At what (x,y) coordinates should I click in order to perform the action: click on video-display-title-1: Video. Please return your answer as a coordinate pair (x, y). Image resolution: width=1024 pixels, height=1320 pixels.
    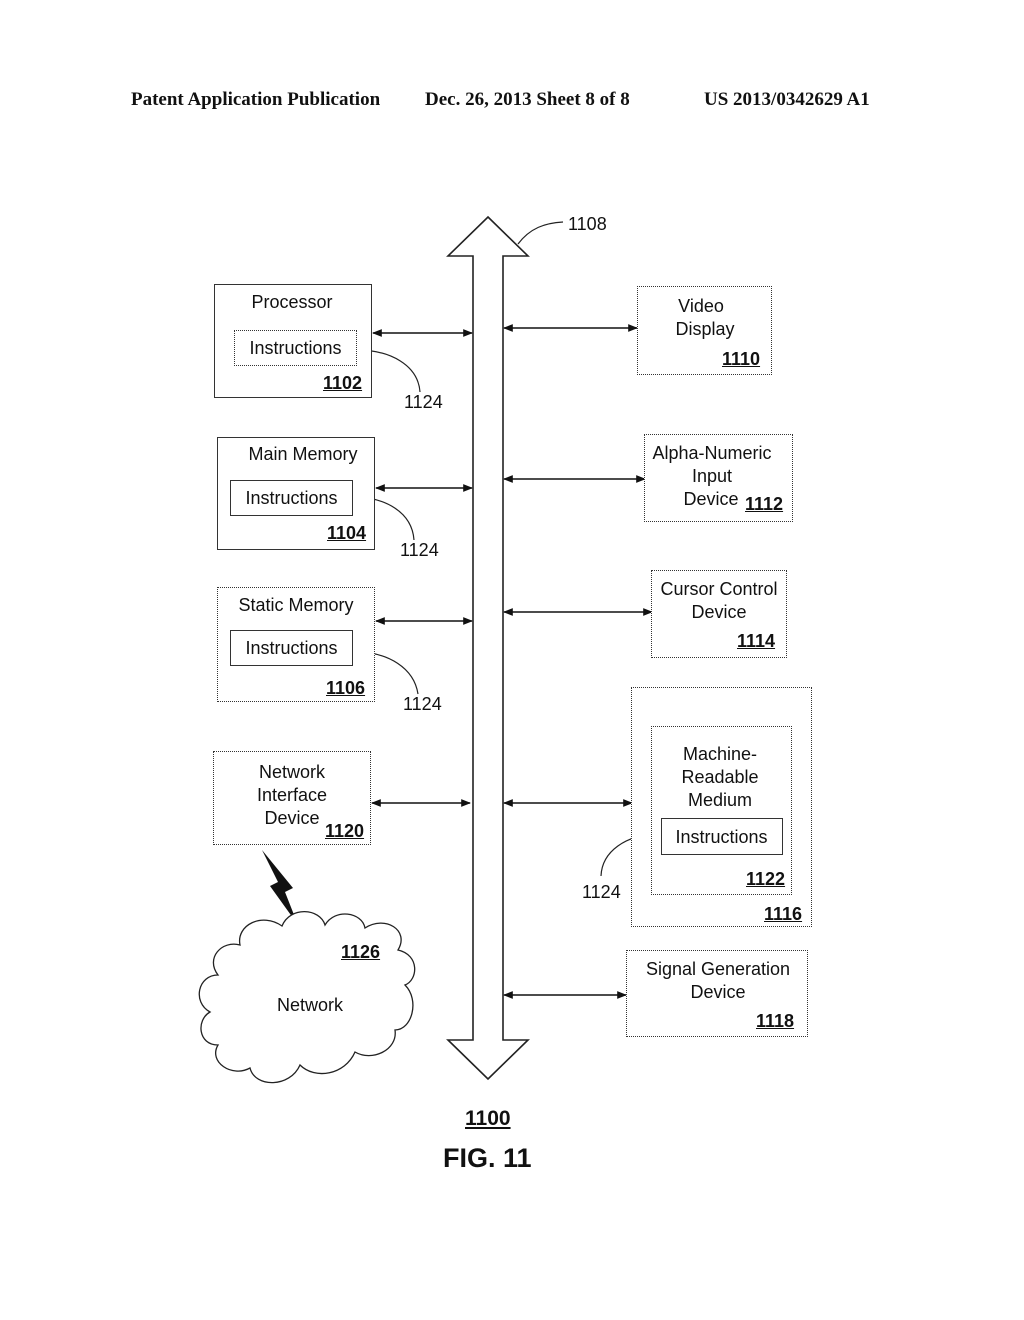
    Looking at the image, I should click on (701, 306).